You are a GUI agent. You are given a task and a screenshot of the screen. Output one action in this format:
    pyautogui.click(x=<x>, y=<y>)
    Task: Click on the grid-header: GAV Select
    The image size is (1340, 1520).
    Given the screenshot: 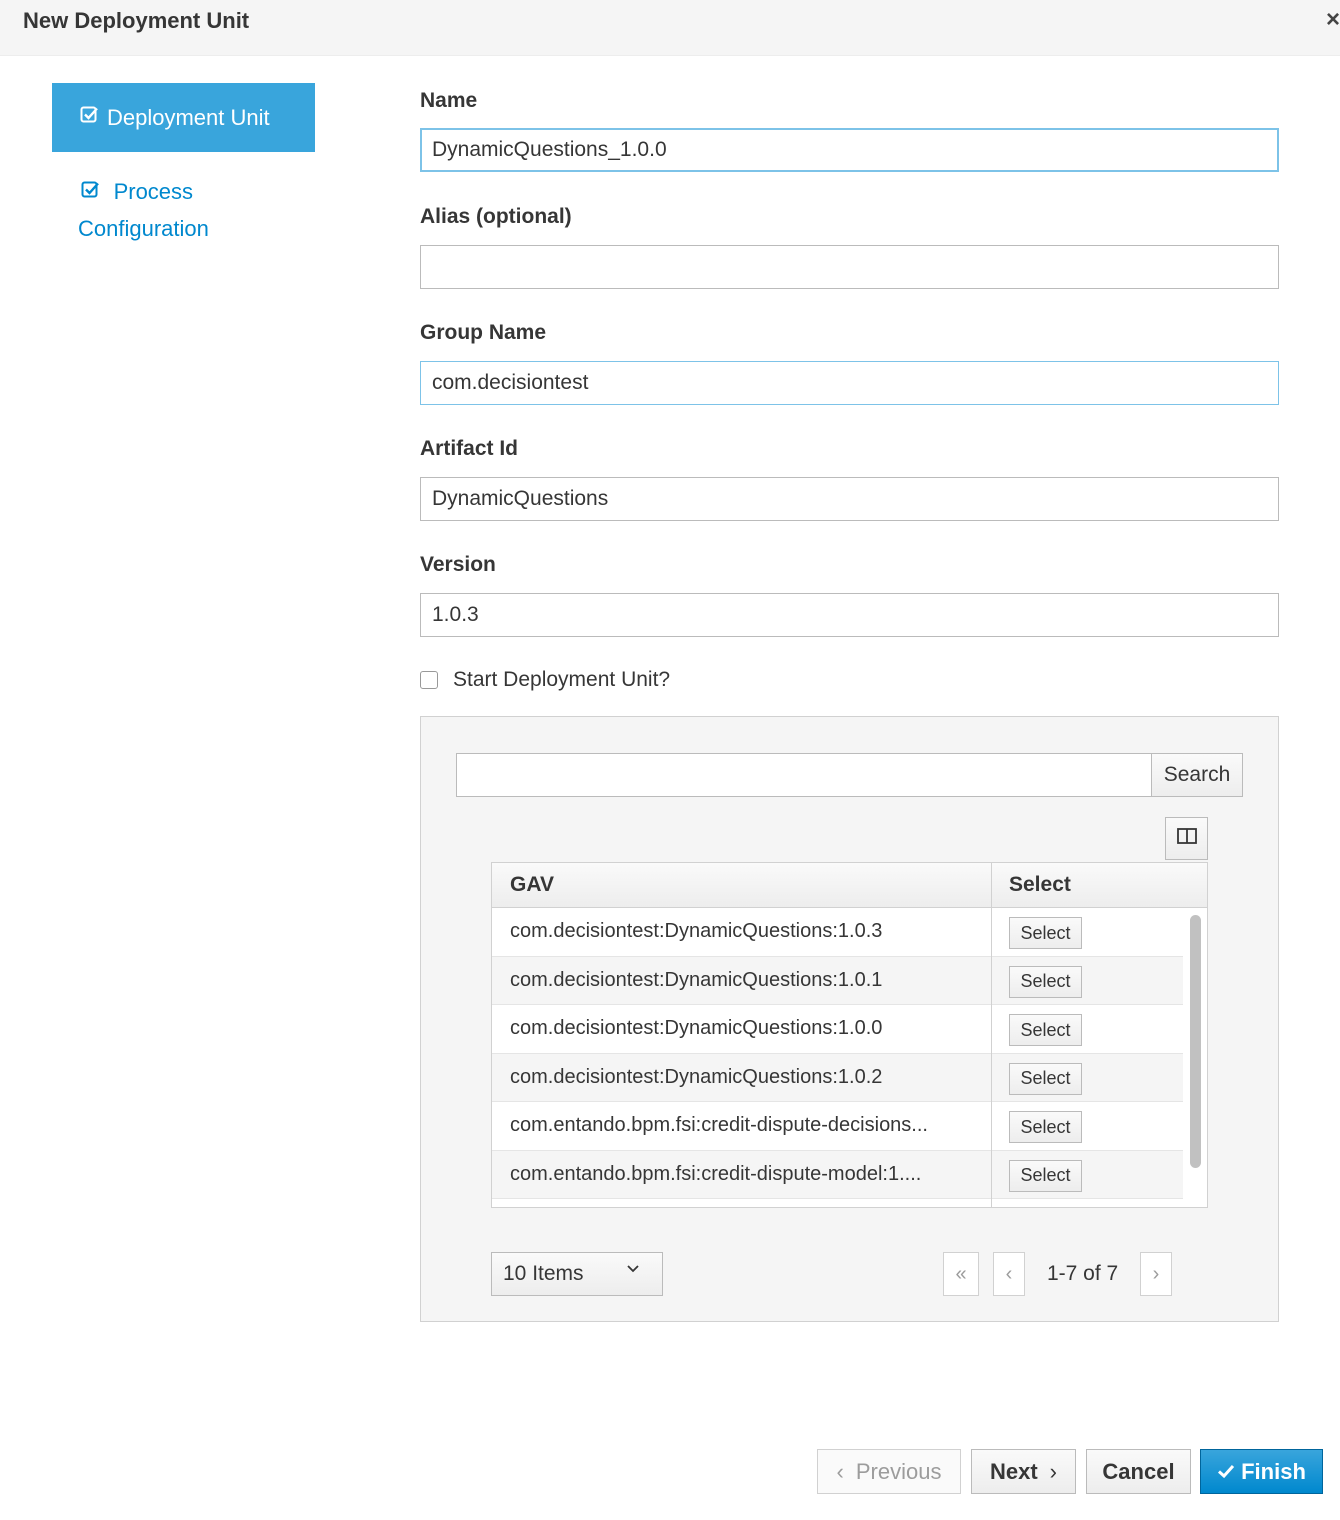 What is the action you would take?
    pyautogui.click(x=849, y=885)
    